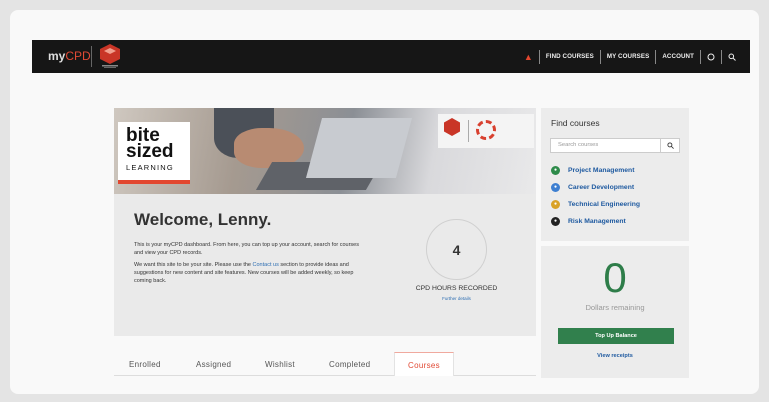  What do you see at coordinates (604, 204) in the screenshot?
I see `category-label: Technical Engineering` at bounding box center [604, 204].